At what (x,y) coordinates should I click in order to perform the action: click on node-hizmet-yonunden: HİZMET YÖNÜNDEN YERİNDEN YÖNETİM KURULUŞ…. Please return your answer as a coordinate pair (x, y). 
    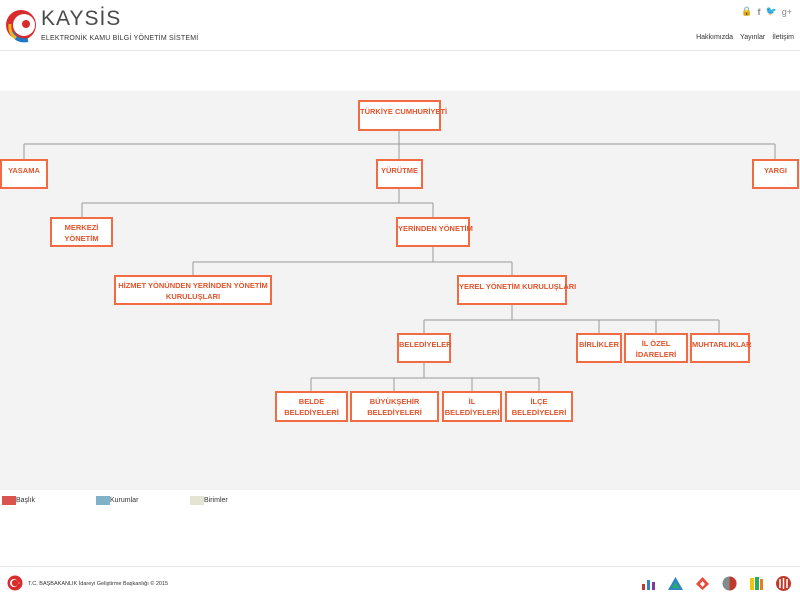
    Looking at the image, I should click on (193, 290).